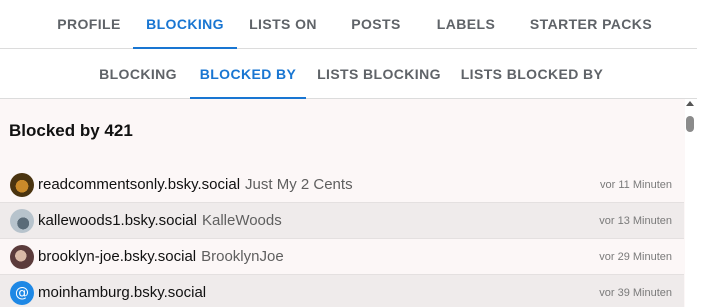  What do you see at coordinates (690, 124) in the screenshot?
I see `scroll-thumb` at bounding box center [690, 124].